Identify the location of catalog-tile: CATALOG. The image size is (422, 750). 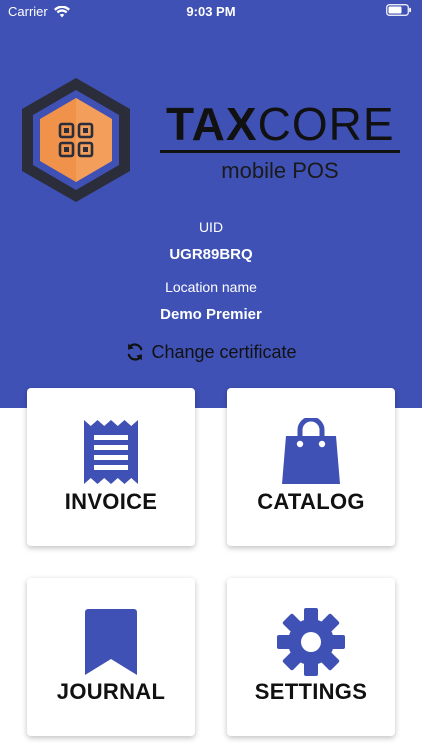
(311, 467).